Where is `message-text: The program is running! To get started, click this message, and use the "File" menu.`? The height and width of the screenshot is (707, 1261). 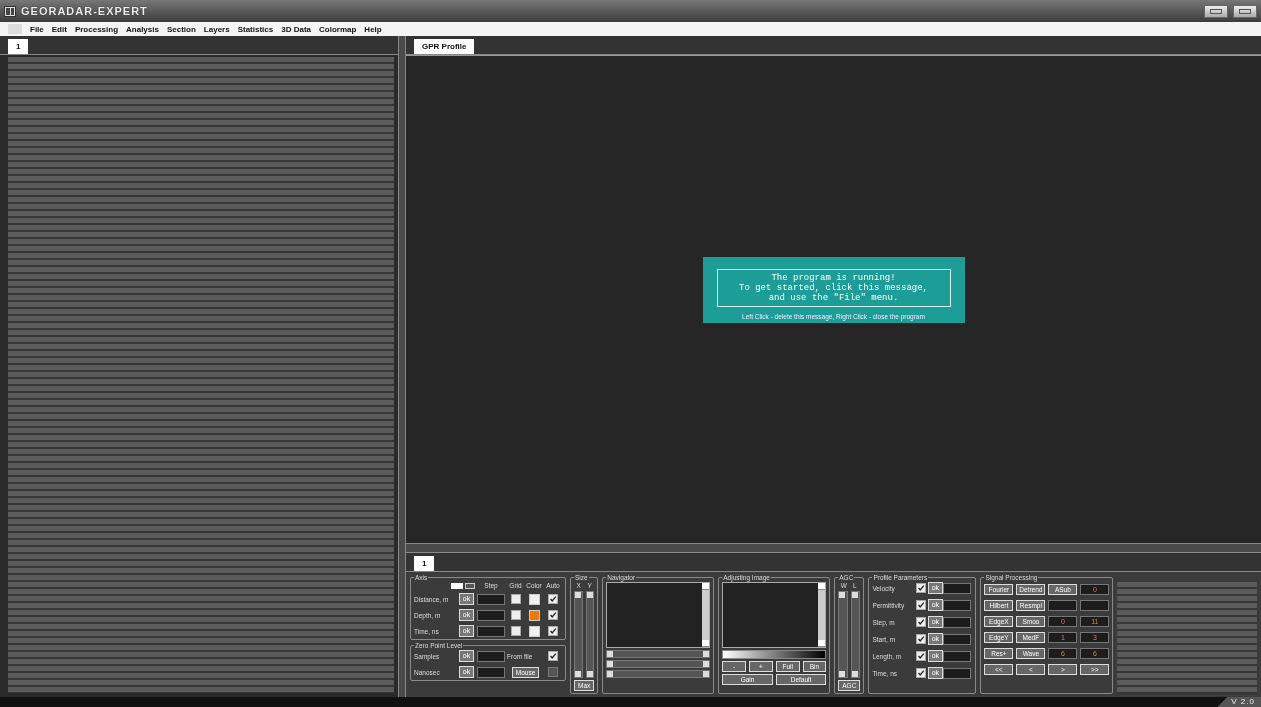
message-text: The program is running! To get started, click this message, and use the "File" menu. is located at coordinates (833, 287).